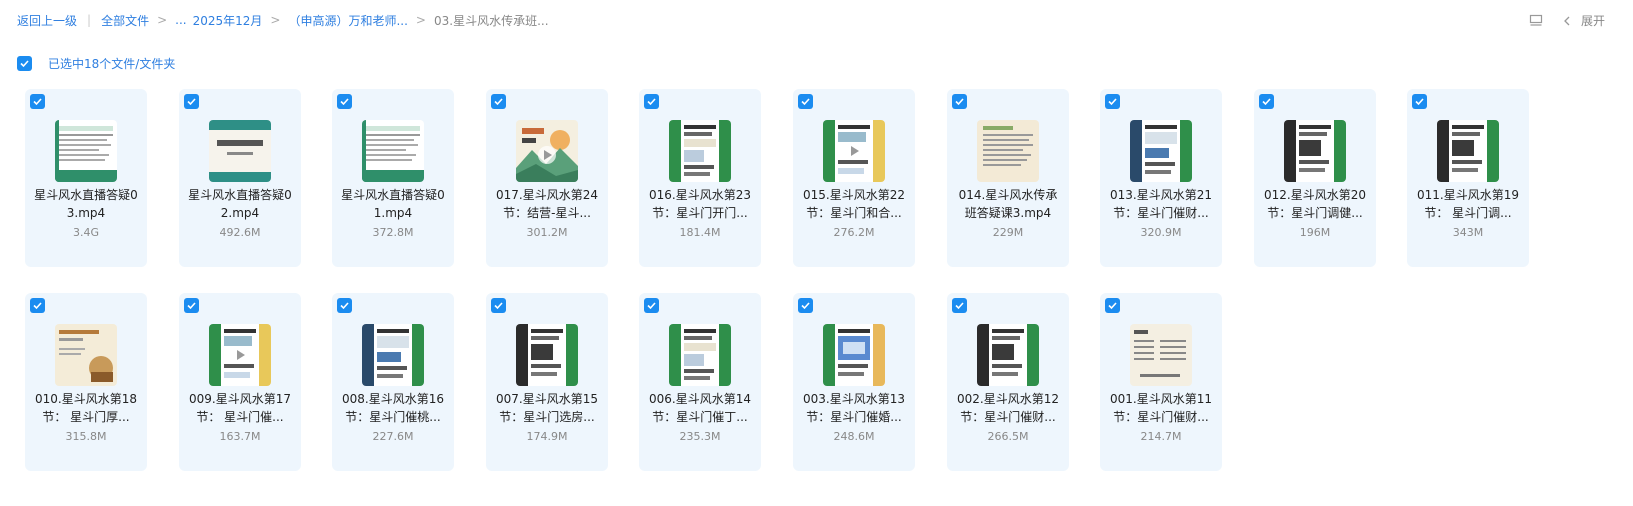 The height and width of the screenshot is (506, 1633). What do you see at coordinates (393, 436) in the screenshot?
I see `file-size: 227.6M` at bounding box center [393, 436].